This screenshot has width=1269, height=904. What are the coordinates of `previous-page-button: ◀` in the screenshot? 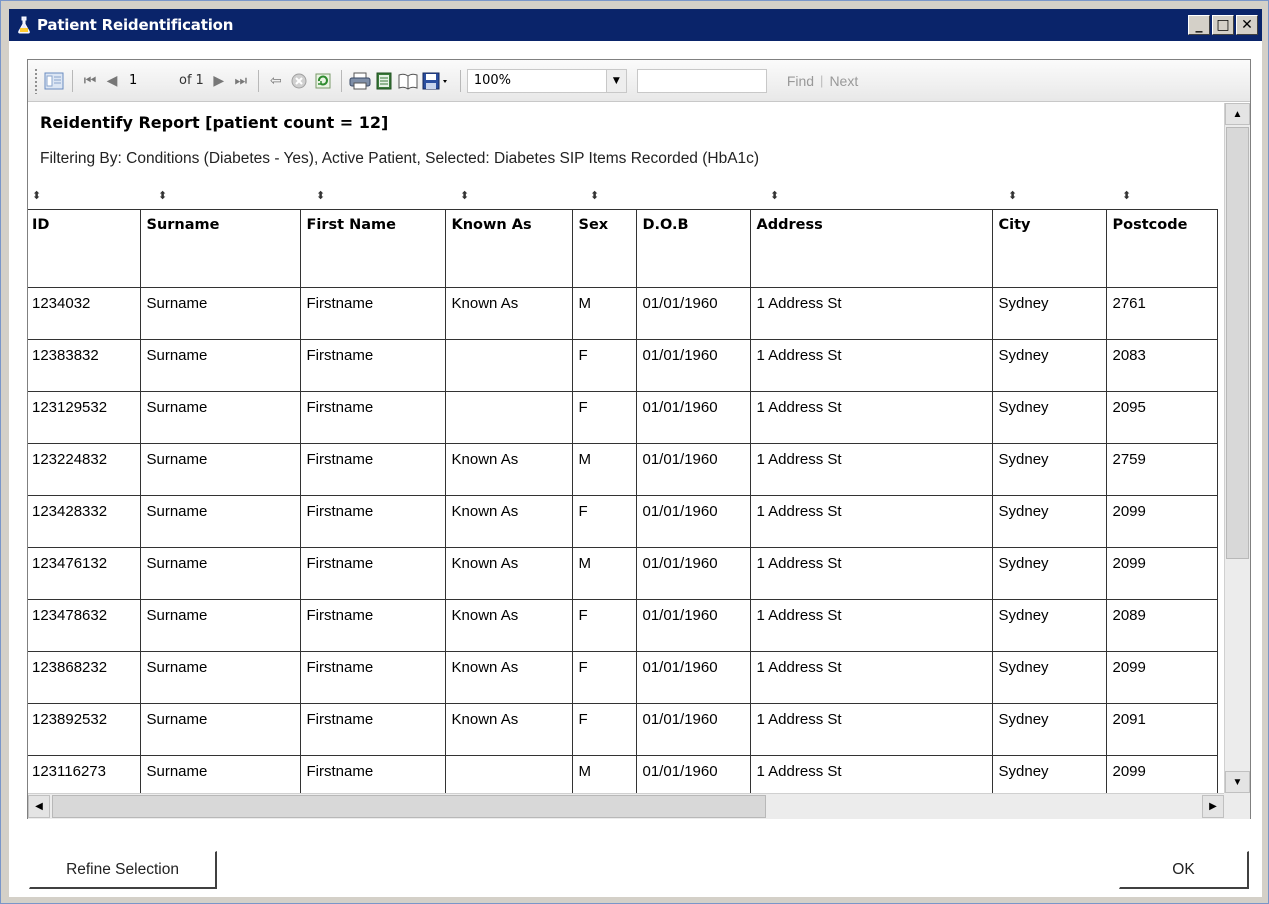 It's located at (112, 81).